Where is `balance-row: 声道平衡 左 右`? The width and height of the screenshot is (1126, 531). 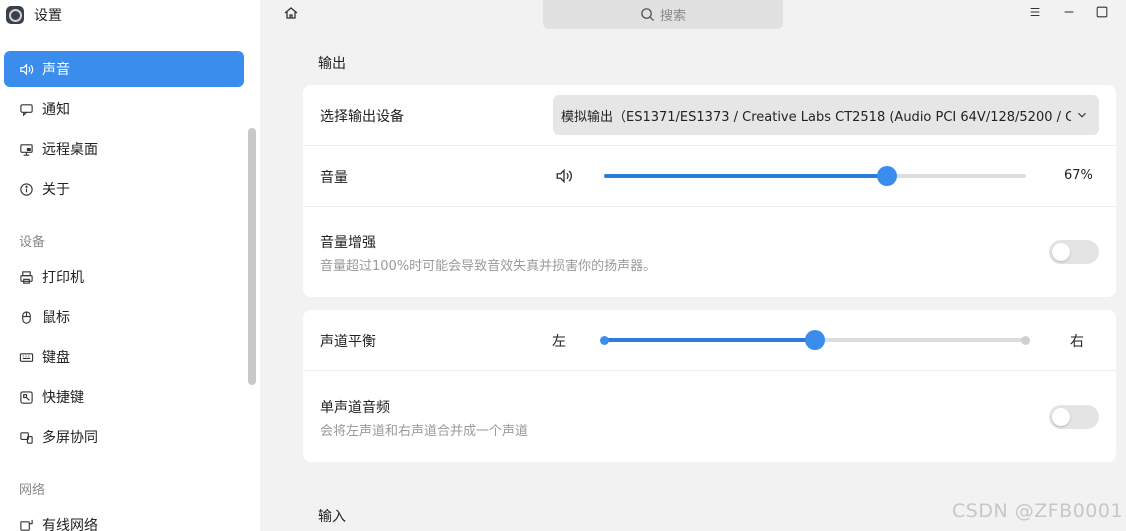
balance-row: 声道平衡 左 右 is located at coordinates (709, 340).